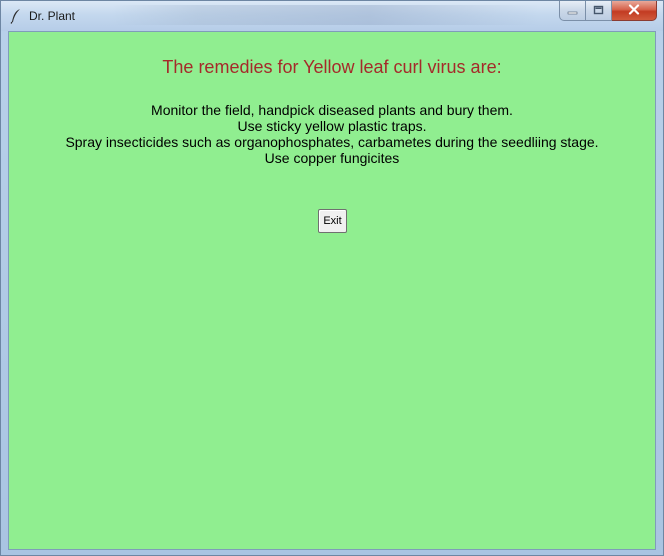 The width and height of the screenshot is (664, 556). I want to click on title-bar-background, so click(326, 15).